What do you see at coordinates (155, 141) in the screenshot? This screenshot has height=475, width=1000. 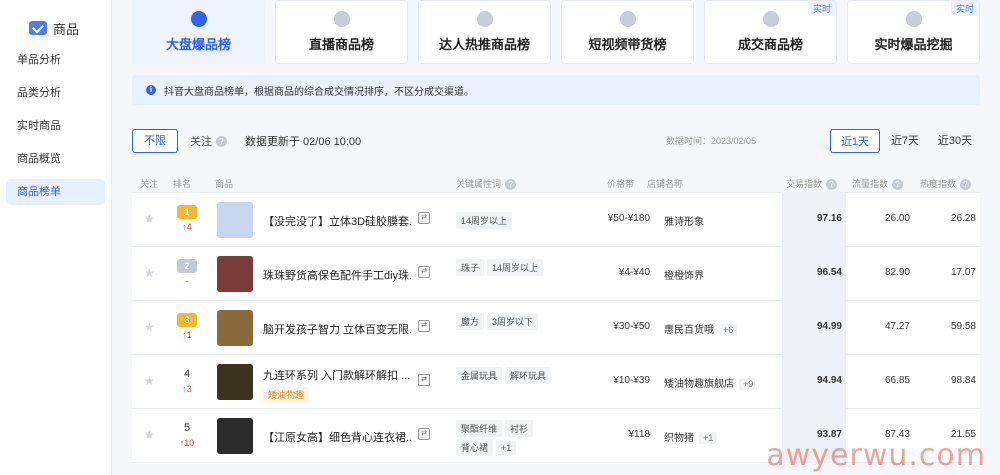 I see `filter-all-button: 不限` at bounding box center [155, 141].